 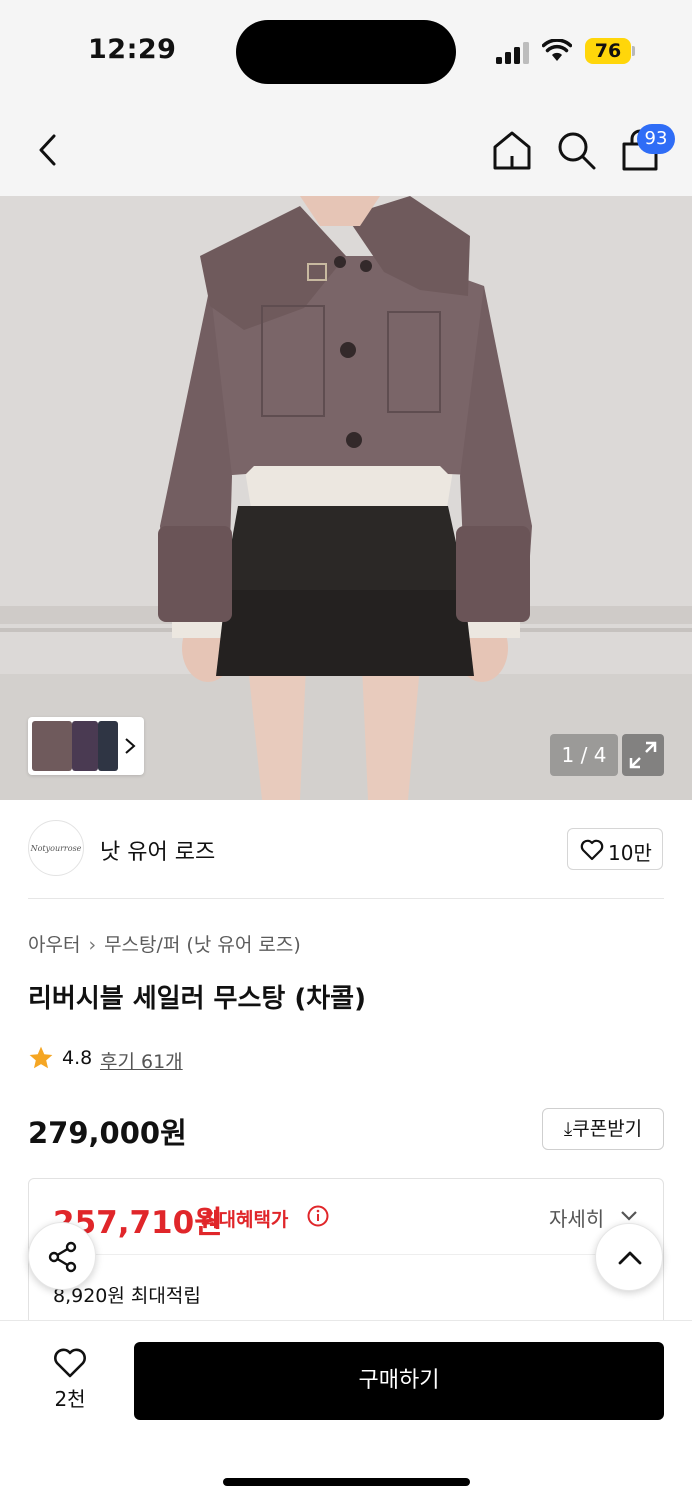 I want to click on expand-icon, so click(x=643, y=755).